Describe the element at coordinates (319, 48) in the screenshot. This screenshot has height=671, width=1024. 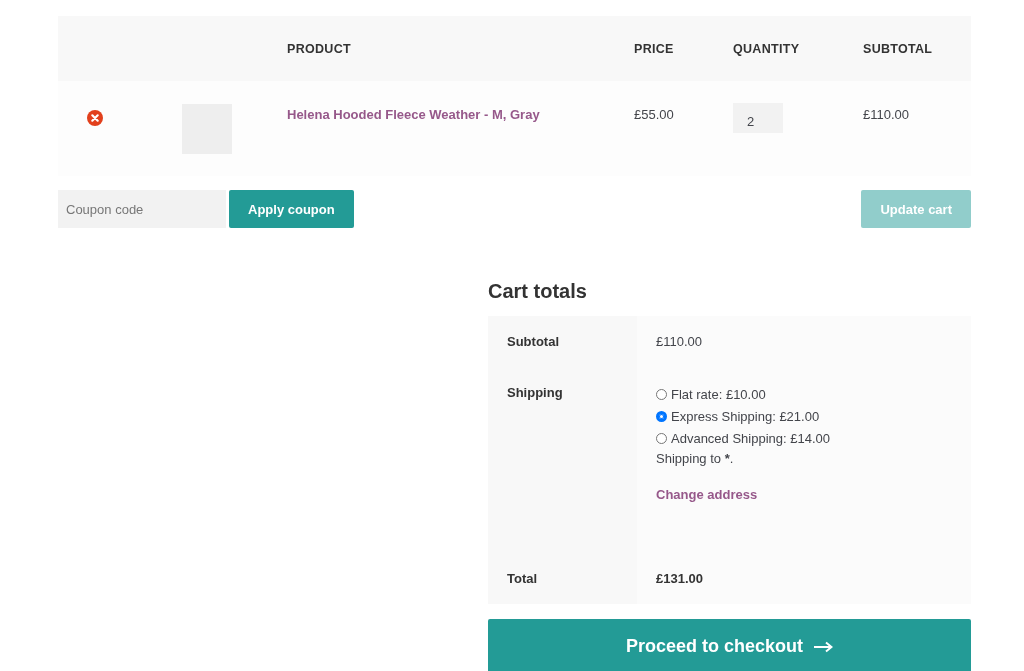
I see `column-header: PRODUCT` at that location.